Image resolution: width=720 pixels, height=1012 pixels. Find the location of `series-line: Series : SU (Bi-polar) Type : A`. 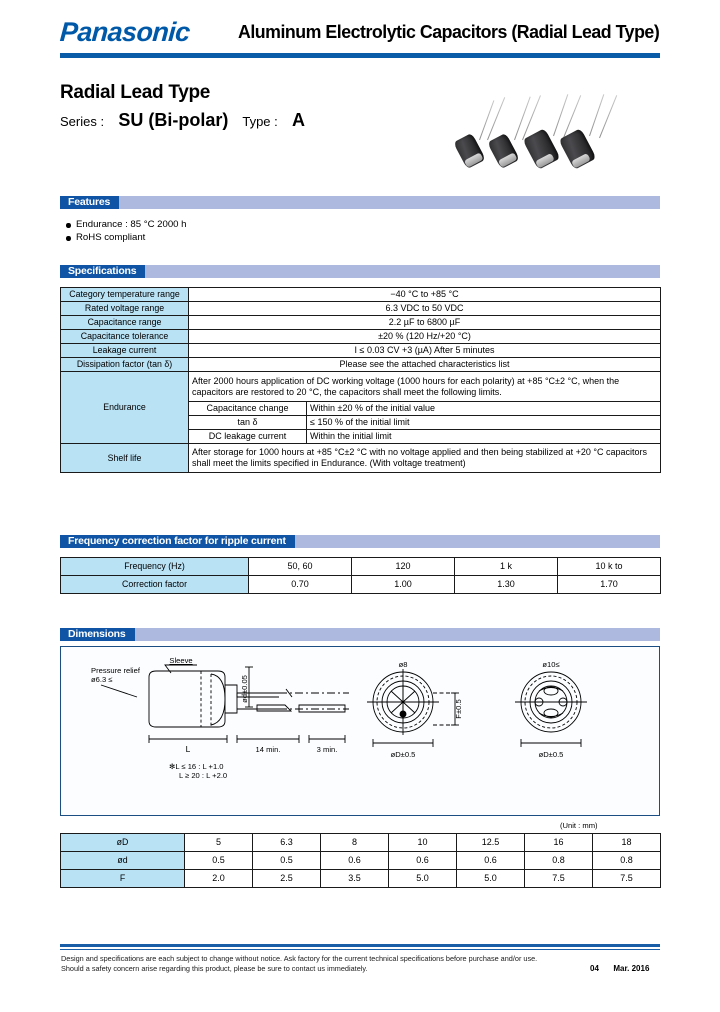

series-line: Series : SU (Bi-polar) Type : A is located at coordinates (182, 120).